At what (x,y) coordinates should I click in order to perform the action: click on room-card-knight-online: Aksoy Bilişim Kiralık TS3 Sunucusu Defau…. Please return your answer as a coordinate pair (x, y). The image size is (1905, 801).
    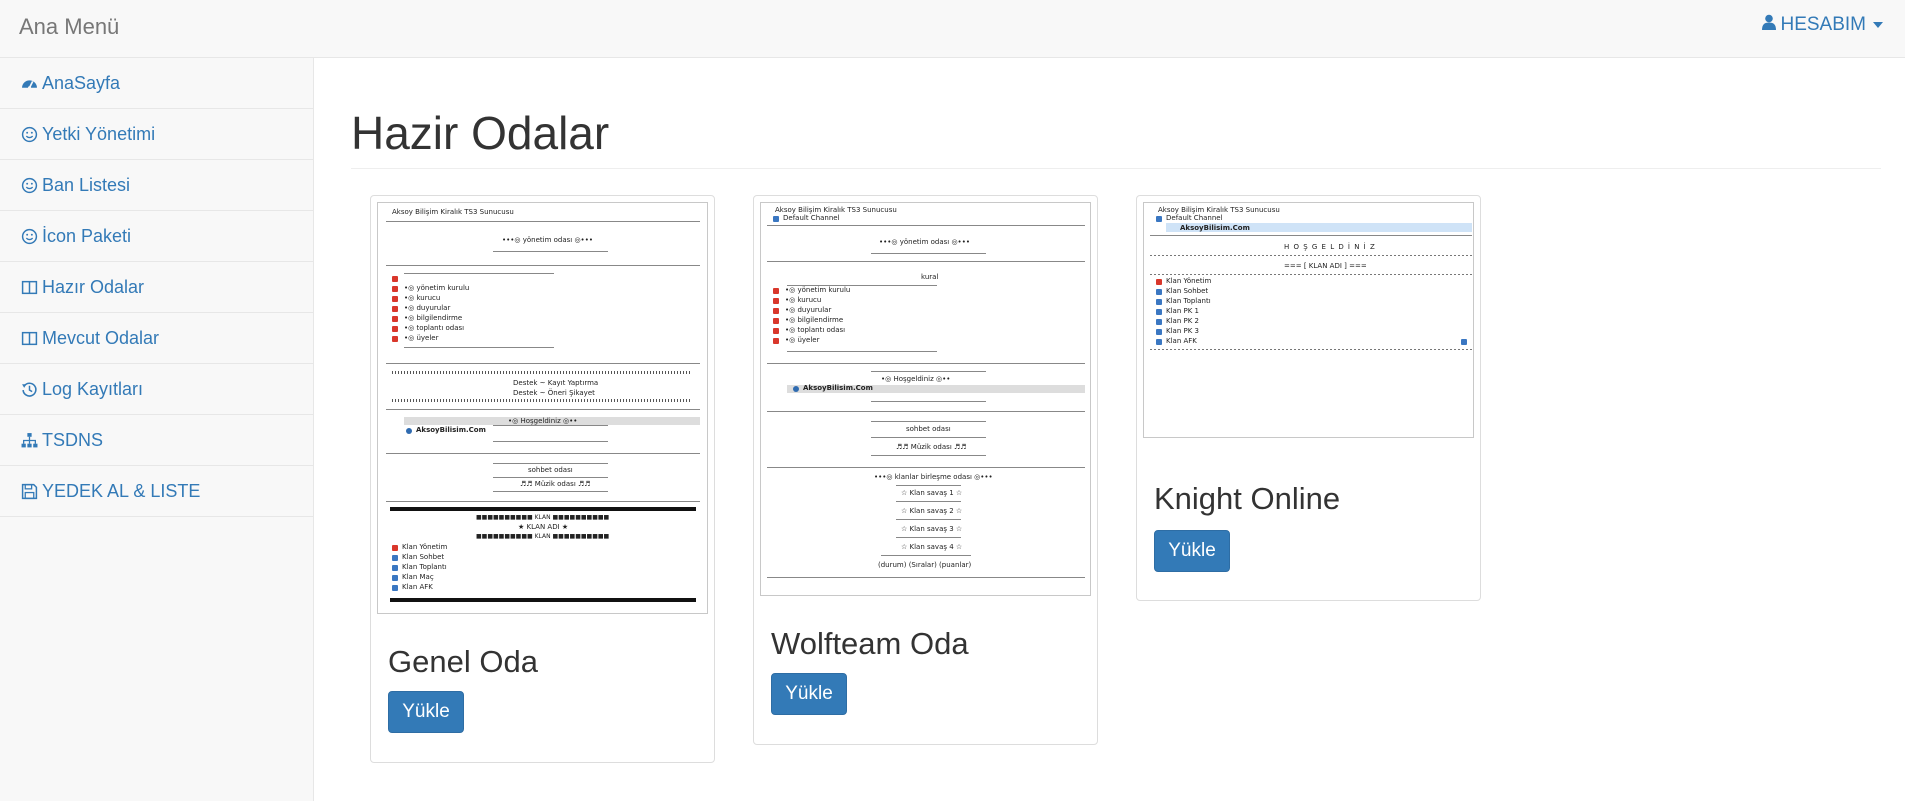
    Looking at the image, I should click on (1308, 398).